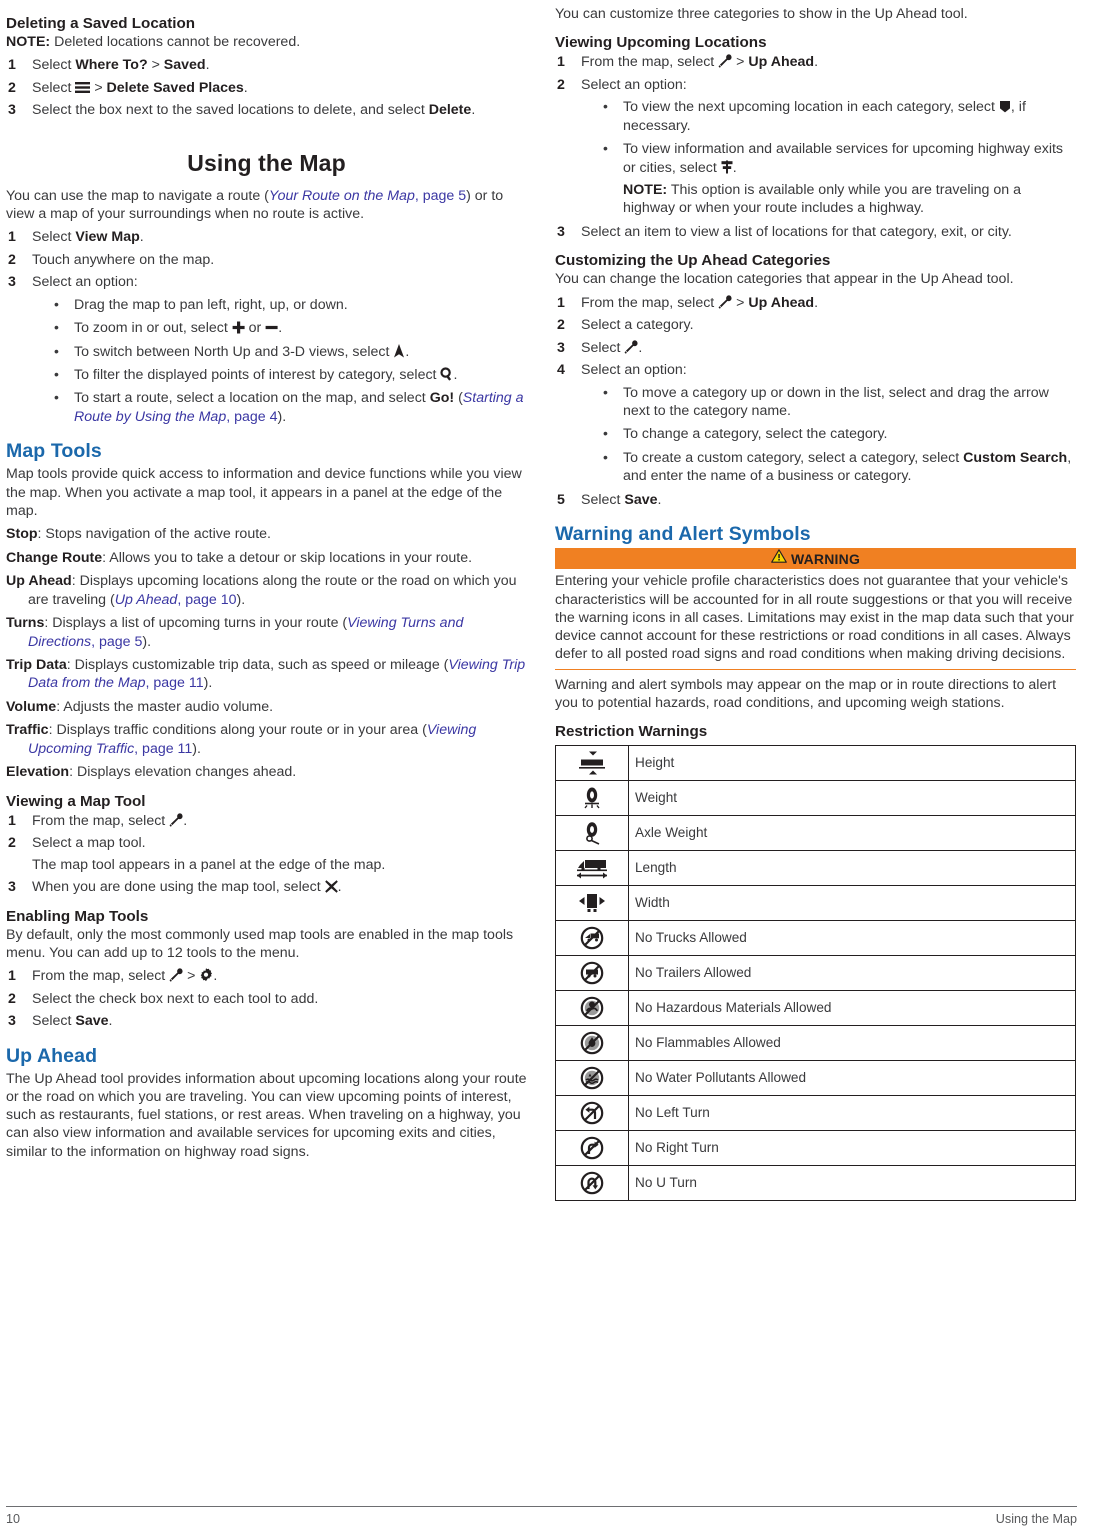  Describe the element at coordinates (342, 196) in the screenshot. I see `cross-reference-link: Your Route on the Map` at that location.